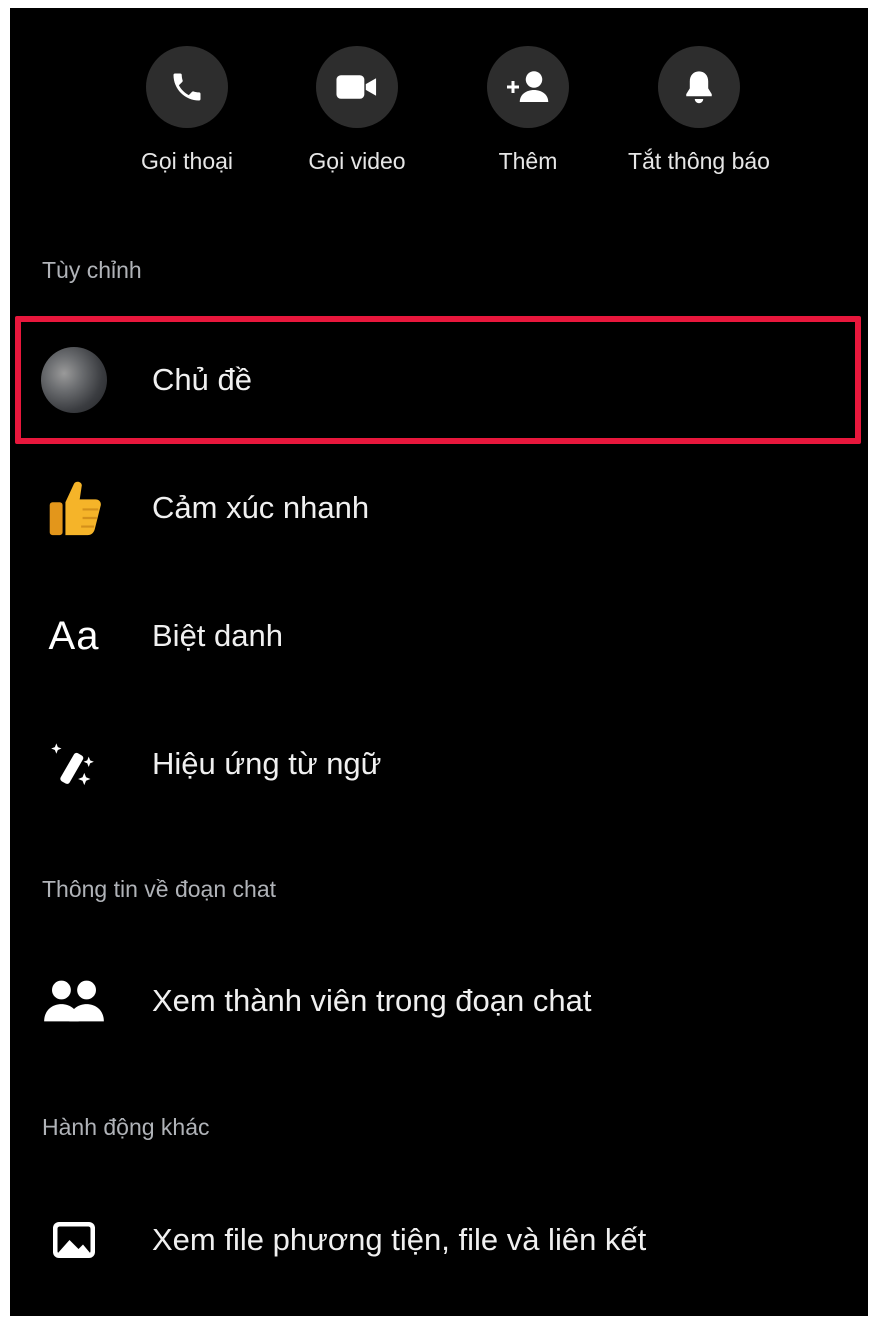  What do you see at coordinates (439, 380) in the screenshot?
I see `theme-row: Chủ đề` at bounding box center [439, 380].